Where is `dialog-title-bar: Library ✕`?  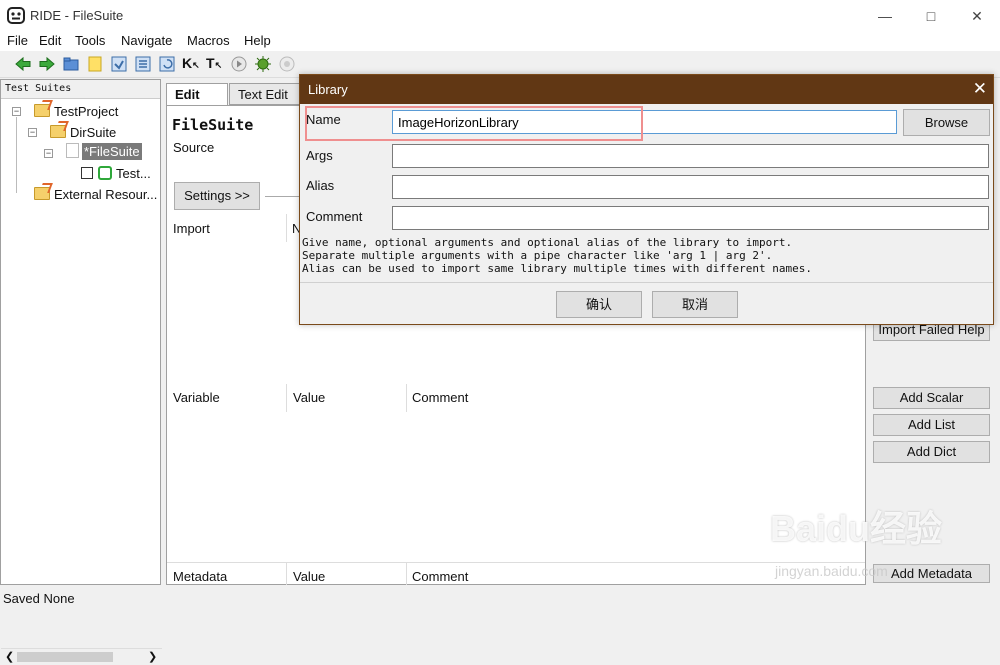 dialog-title-bar: Library ✕ is located at coordinates (646, 89).